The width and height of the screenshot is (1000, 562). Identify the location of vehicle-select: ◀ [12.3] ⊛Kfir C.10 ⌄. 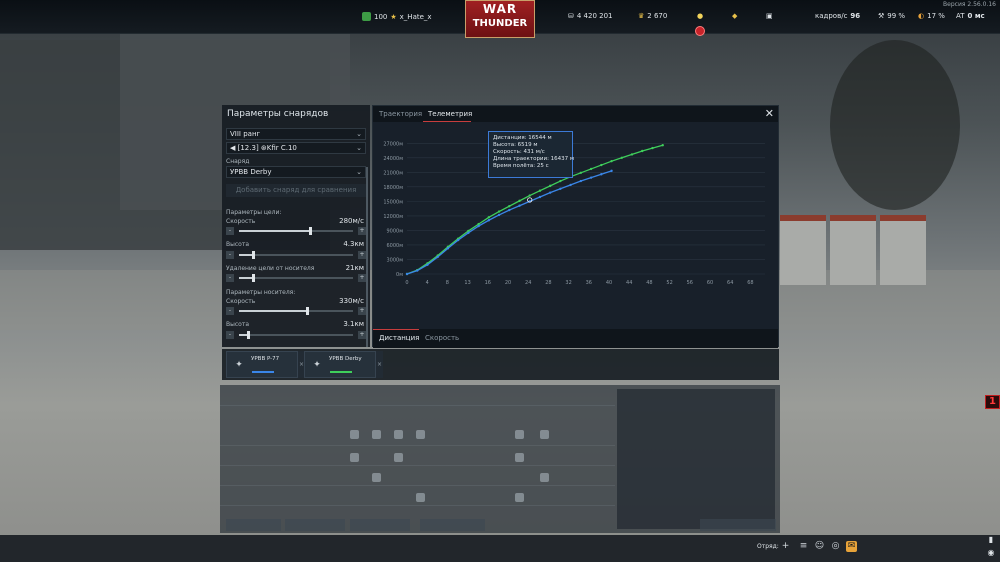
(296, 148).